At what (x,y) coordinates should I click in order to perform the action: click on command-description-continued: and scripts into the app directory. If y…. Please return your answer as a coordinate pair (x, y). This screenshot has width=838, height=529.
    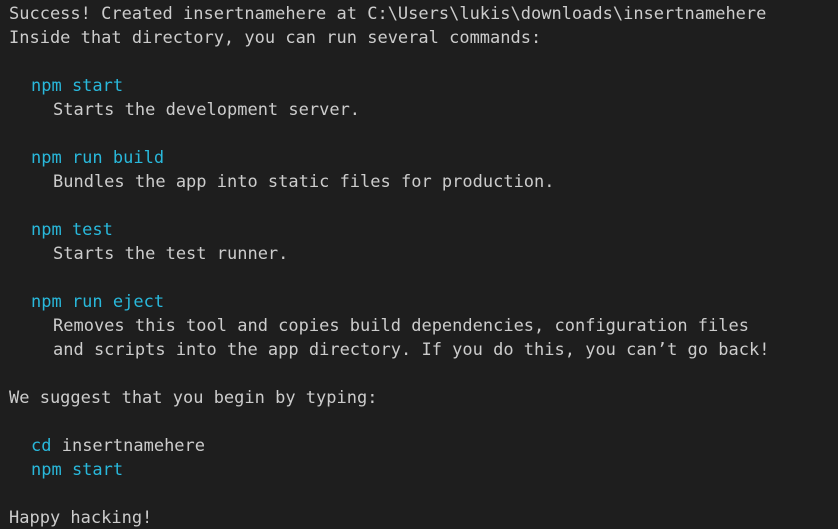
    Looking at the image, I should click on (411, 350).